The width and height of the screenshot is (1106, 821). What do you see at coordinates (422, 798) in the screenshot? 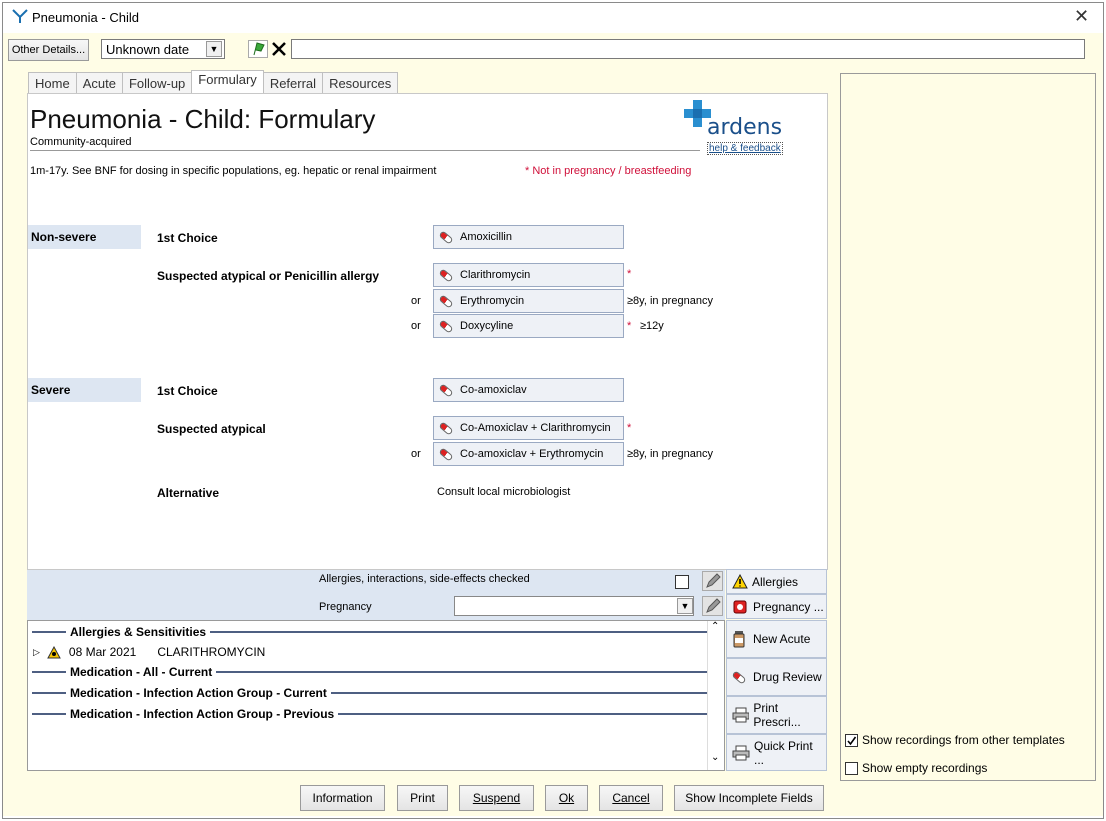
I see `print-button: Print` at bounding box center [422, 798].